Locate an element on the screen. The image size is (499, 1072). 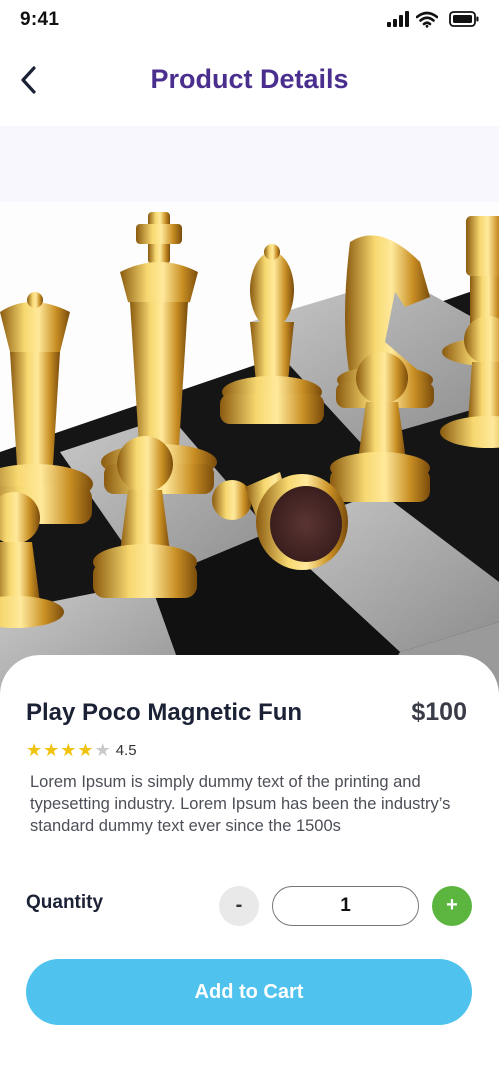
header: Product Details is located at coordinates (249, 85).